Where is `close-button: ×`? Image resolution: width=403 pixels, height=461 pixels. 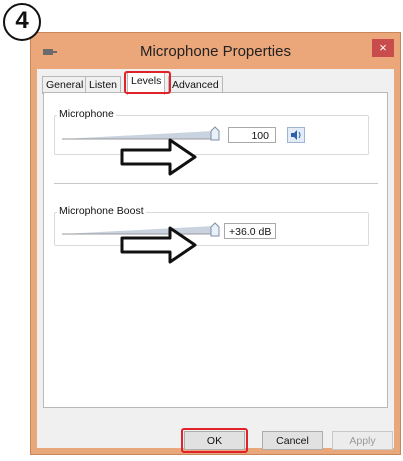 close-button: × is located at coordinates (383, 48).